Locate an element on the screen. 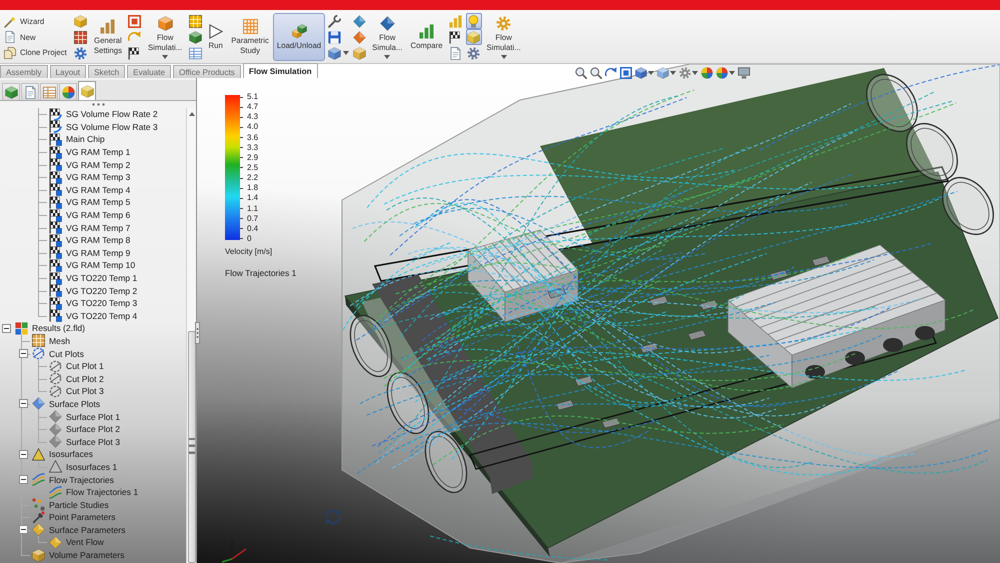 This screenshot has height=563, width=1000. square-icon is located at coordinates (626, 73).